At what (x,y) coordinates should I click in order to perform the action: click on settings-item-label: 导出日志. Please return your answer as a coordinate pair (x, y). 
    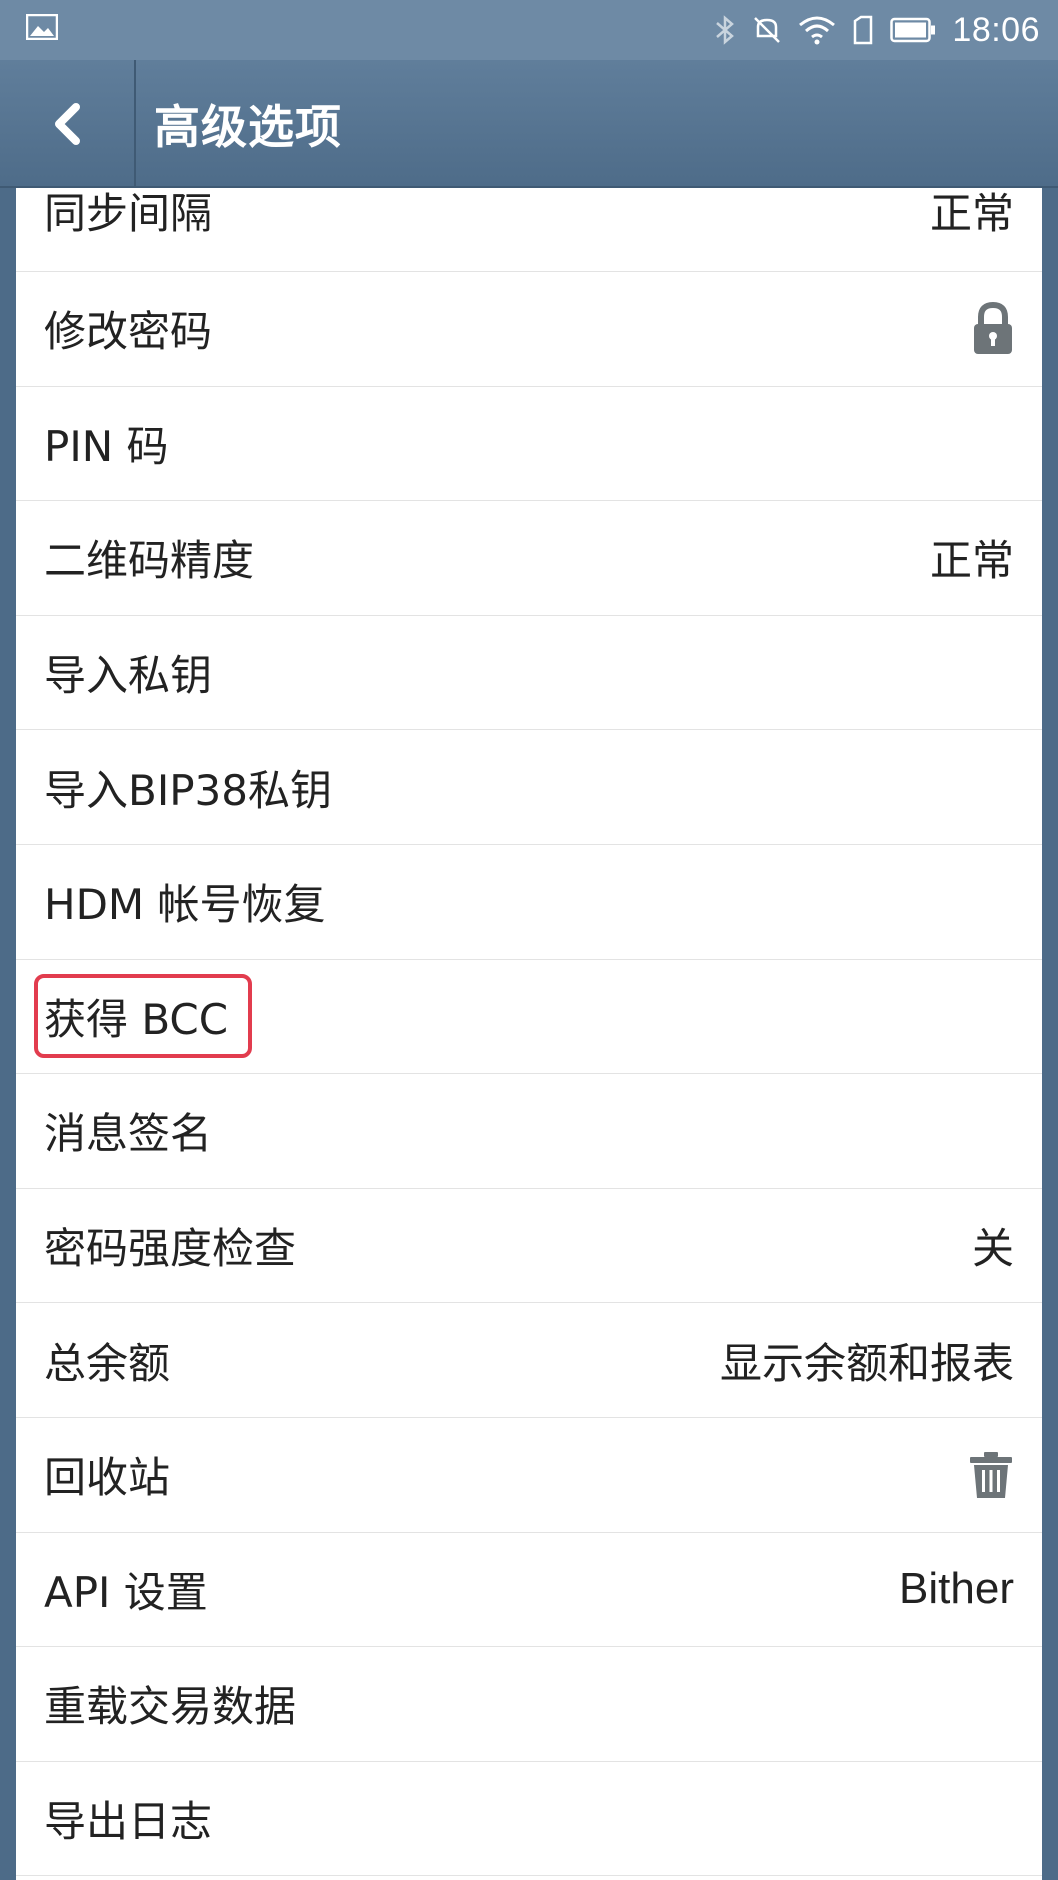
    Looking at the image, I should click on (128, 1822).